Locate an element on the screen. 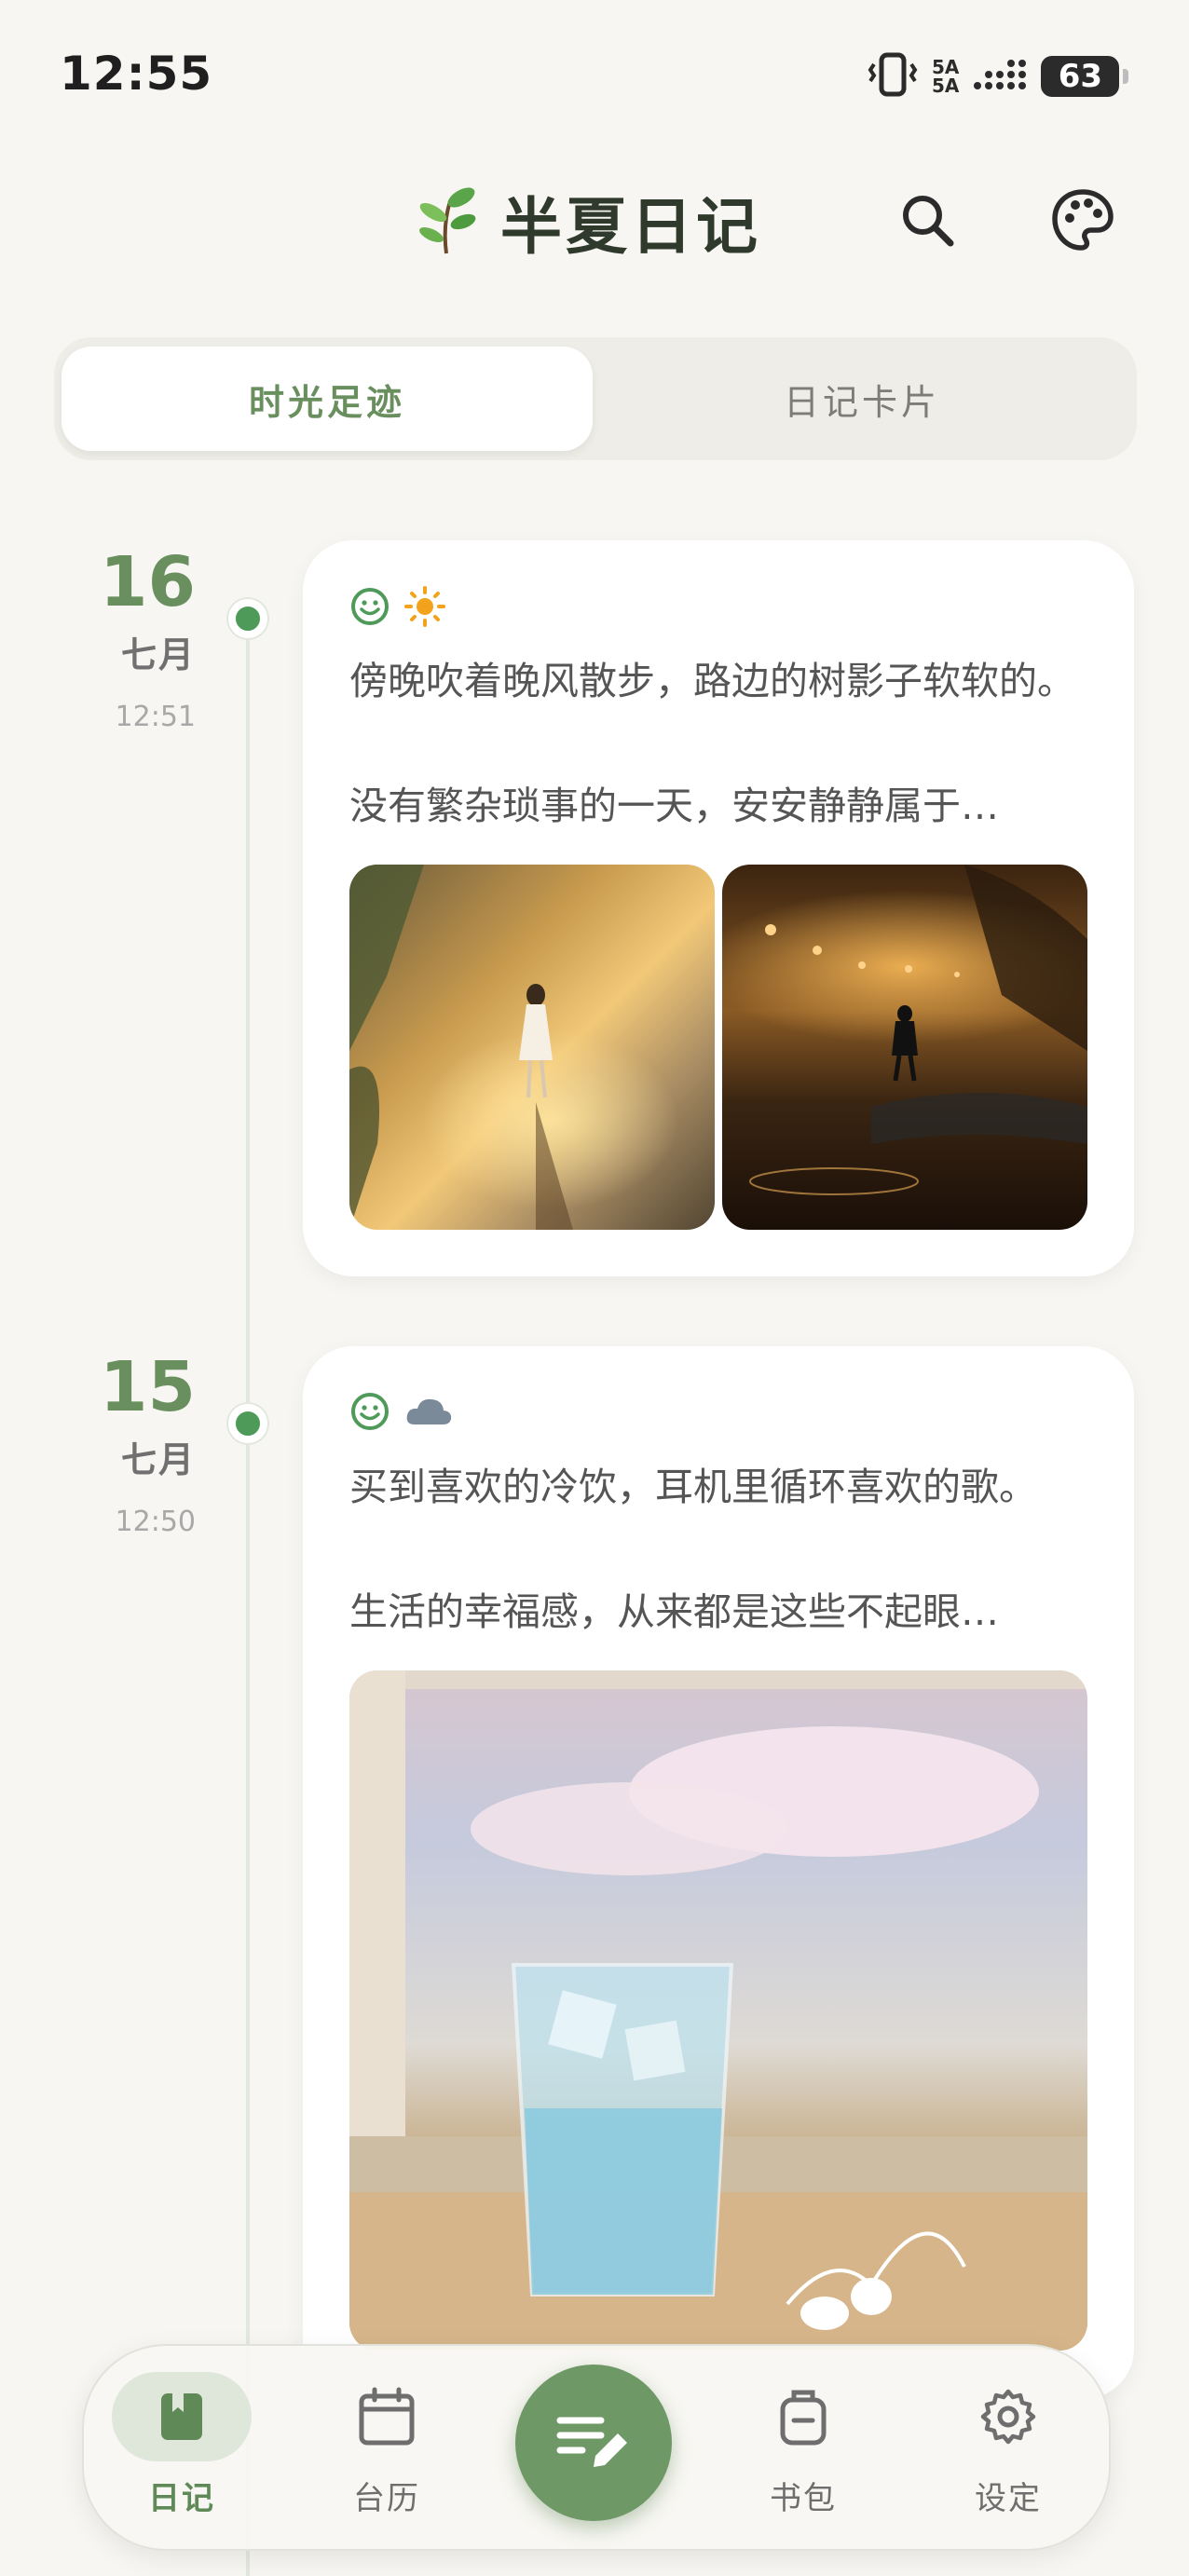 The height and width of the screenshot is (2576, 1189). battery-icon: 63 is located at coordinates (1085, 76).